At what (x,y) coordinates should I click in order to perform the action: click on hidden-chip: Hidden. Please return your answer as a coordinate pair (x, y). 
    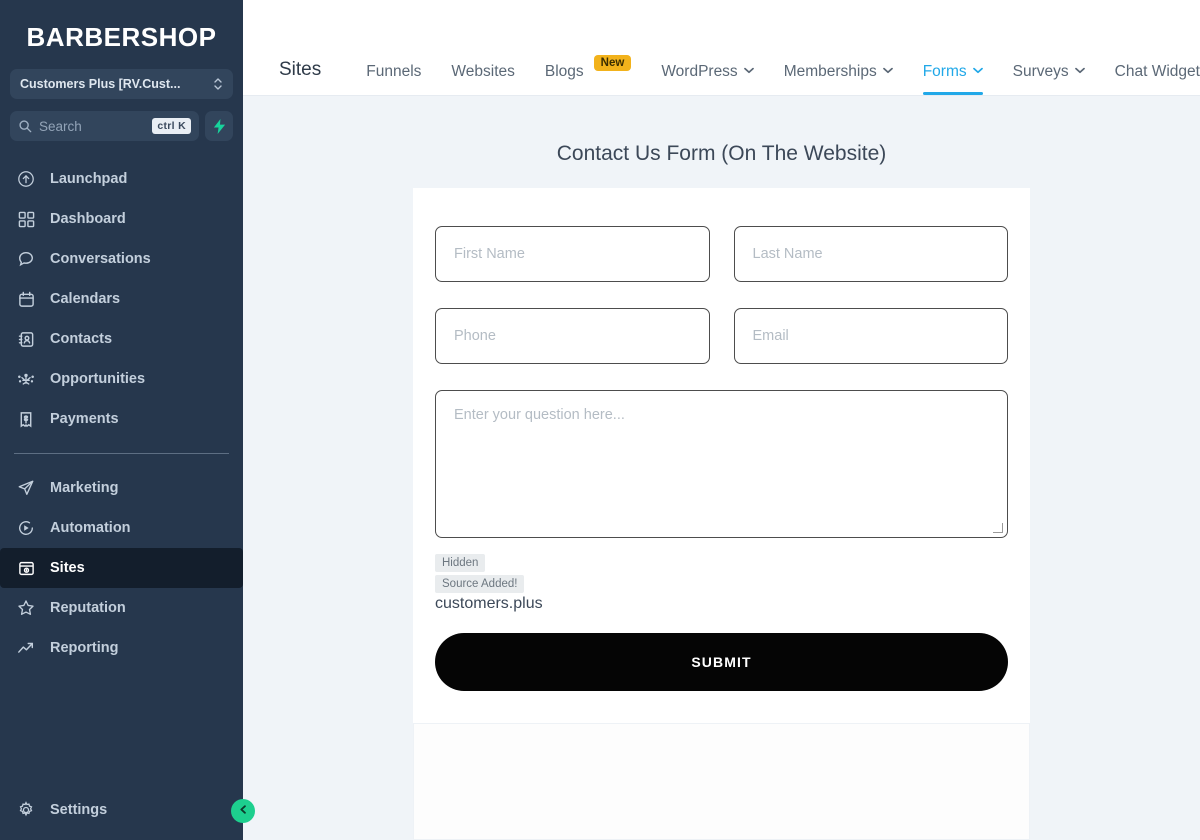
    Looking at the image, I should click on (460, 563).